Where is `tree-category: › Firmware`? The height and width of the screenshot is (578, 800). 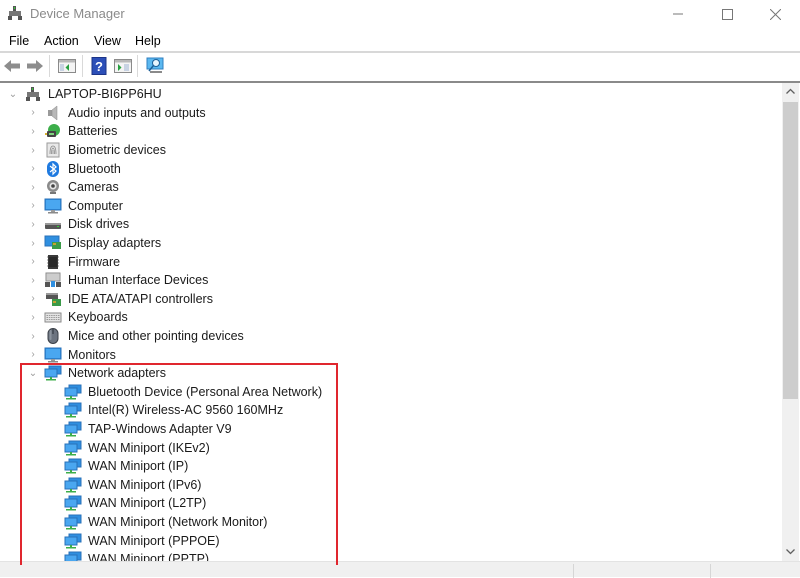
tree-category: › Firmware is located at coordinates (74, 261).